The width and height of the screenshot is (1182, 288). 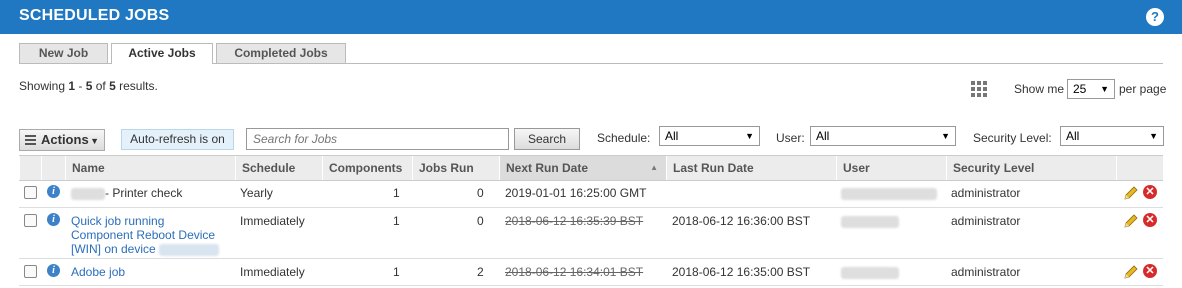 I want to click on col-name: Name, so click(x=150, y=168).